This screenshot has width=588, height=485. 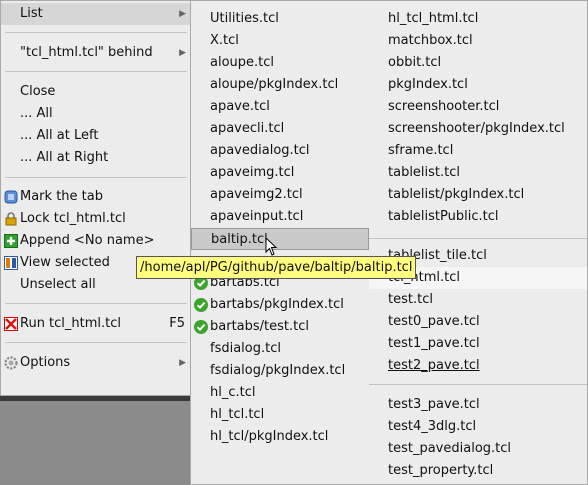 I want to click on file-item: test3_pave.tcl, so click(x=478, y=405).